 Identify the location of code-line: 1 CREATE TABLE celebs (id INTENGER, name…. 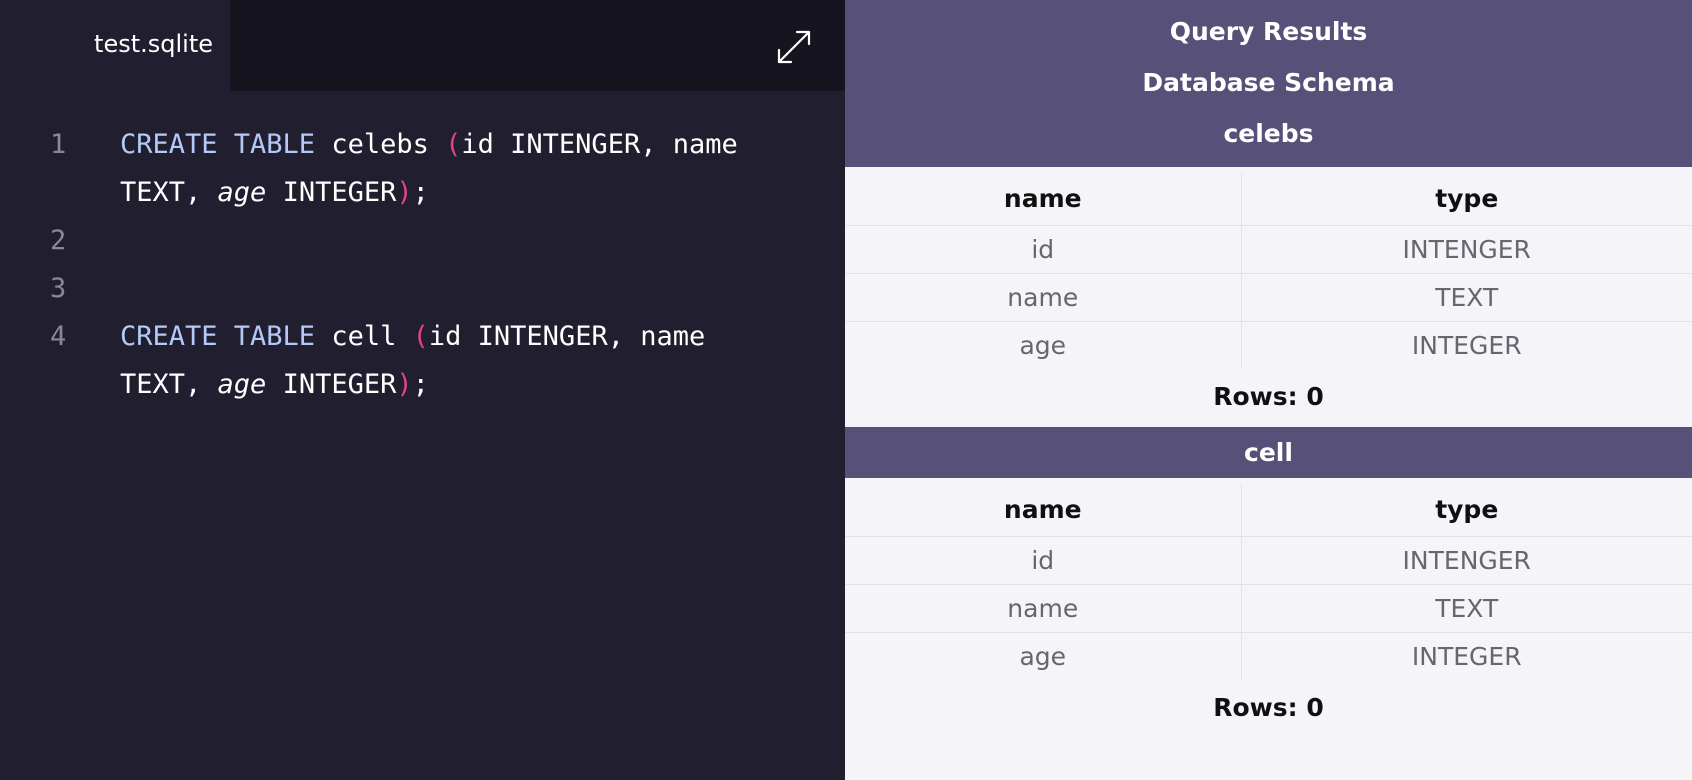
(422, 169).